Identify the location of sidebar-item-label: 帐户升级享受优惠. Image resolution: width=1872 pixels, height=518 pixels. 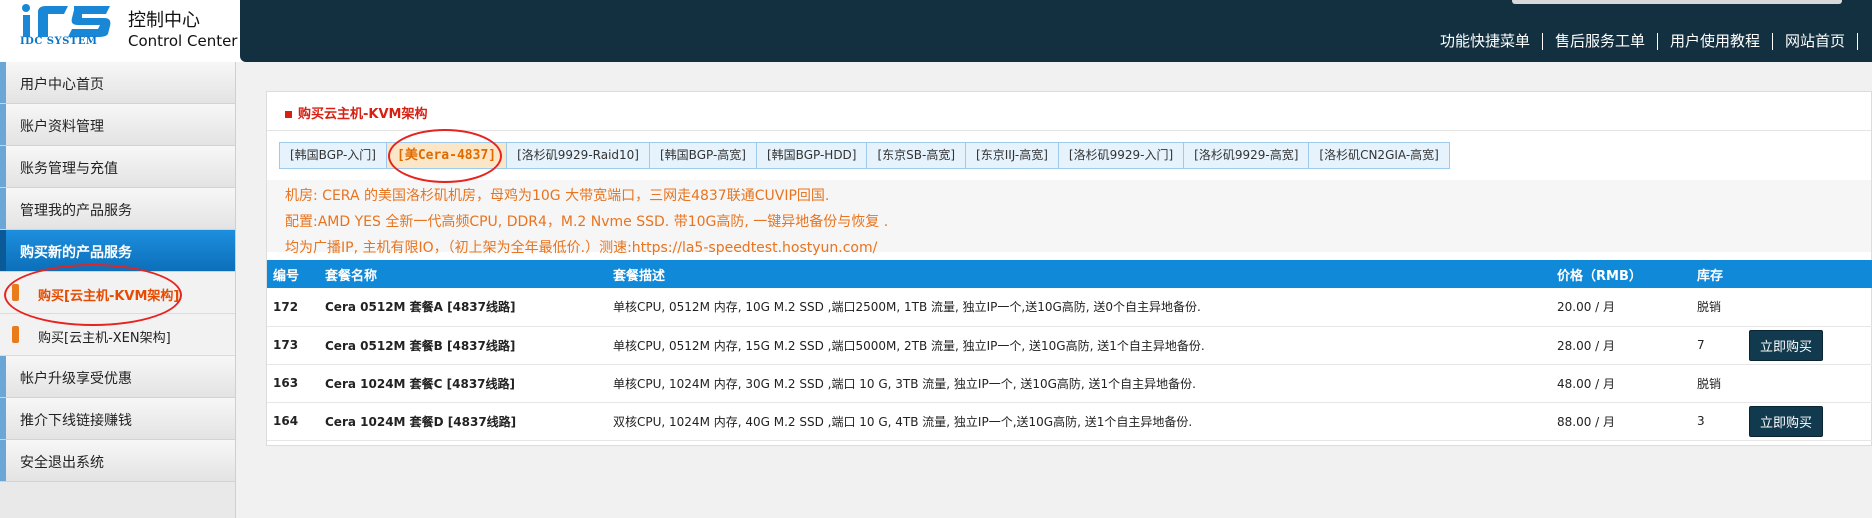
(76, 379).